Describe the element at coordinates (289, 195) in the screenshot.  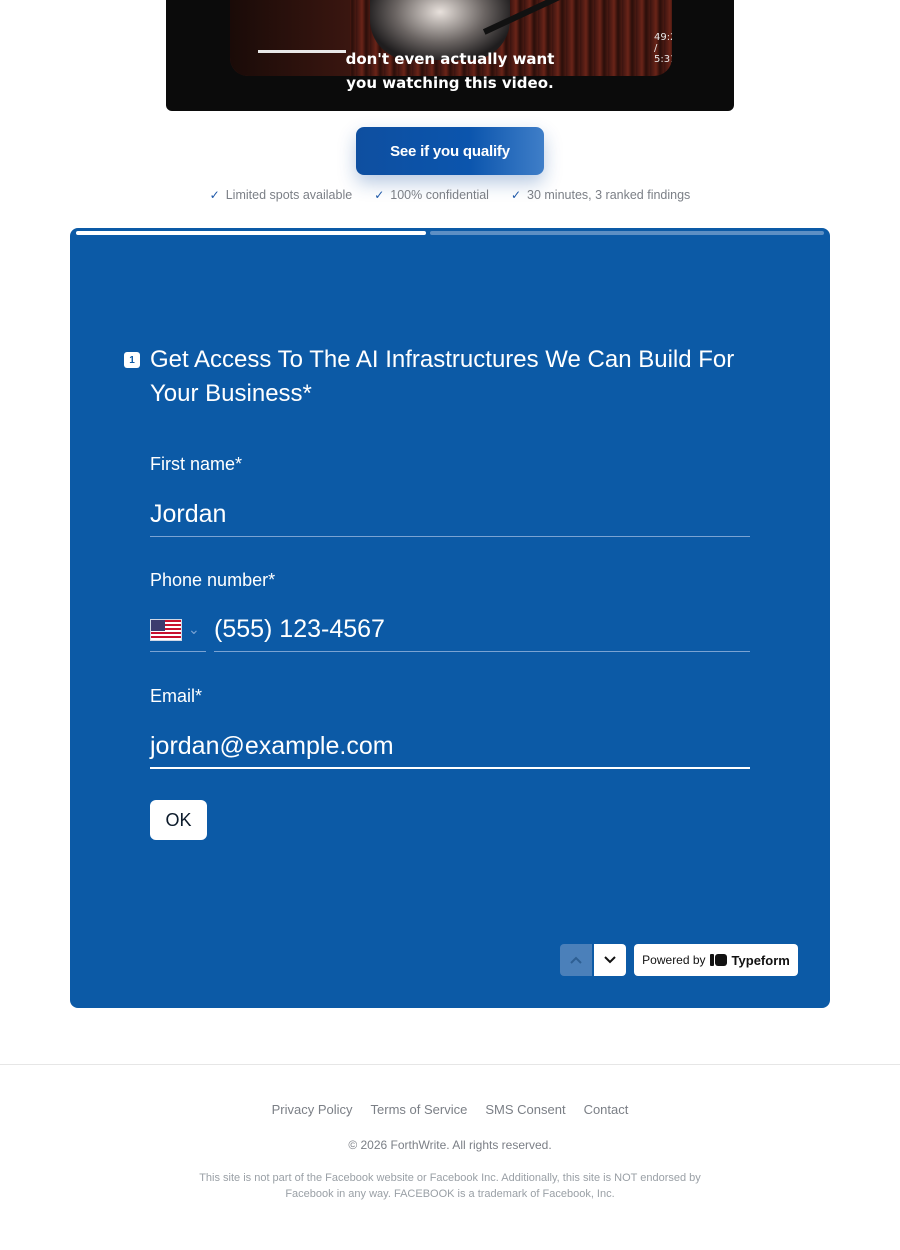
I see `perk-label: Limited spots available` at that location.